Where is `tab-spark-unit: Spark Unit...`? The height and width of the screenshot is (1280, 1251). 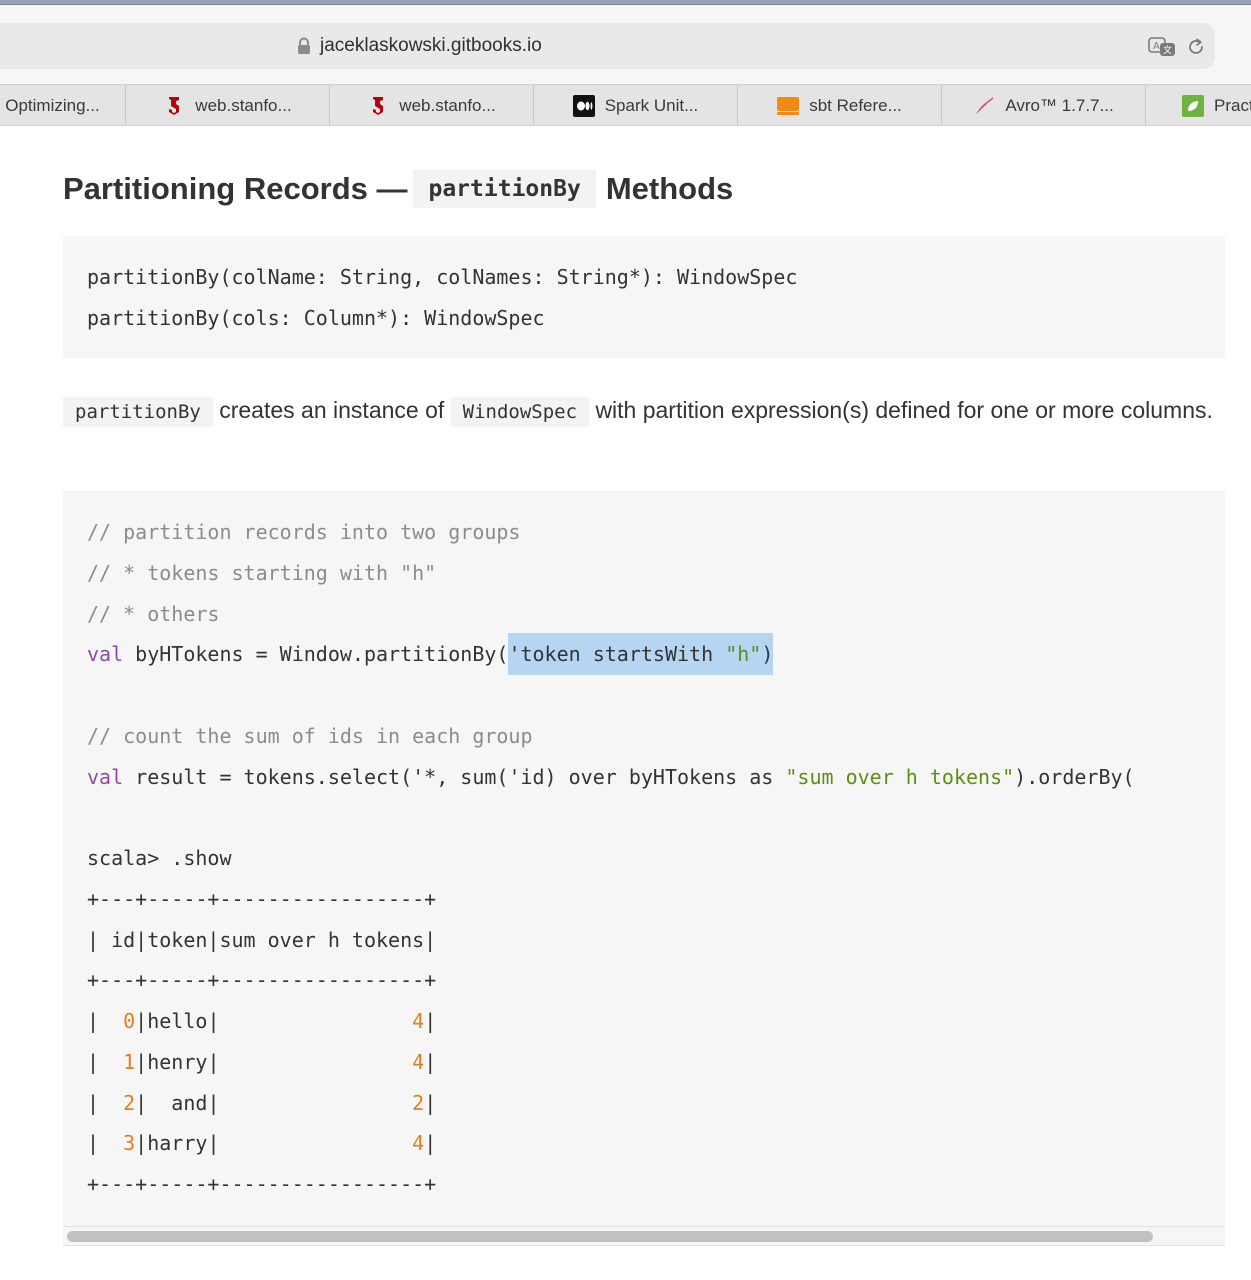 tab-spark-unit: Spark Unit... is located at coordinates (636, 105).